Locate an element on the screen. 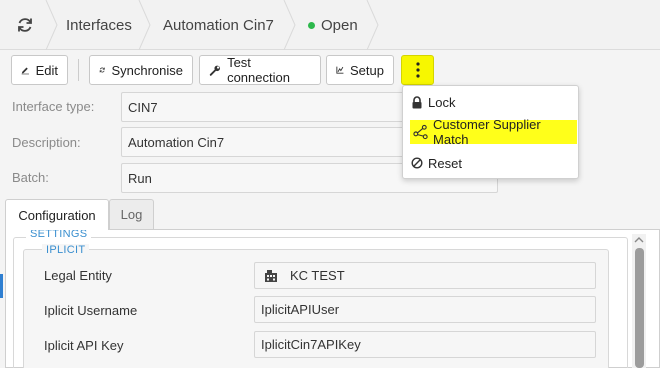 This screenshot has height=368, width=660. side-indicator is located at coordinates (1, 286).